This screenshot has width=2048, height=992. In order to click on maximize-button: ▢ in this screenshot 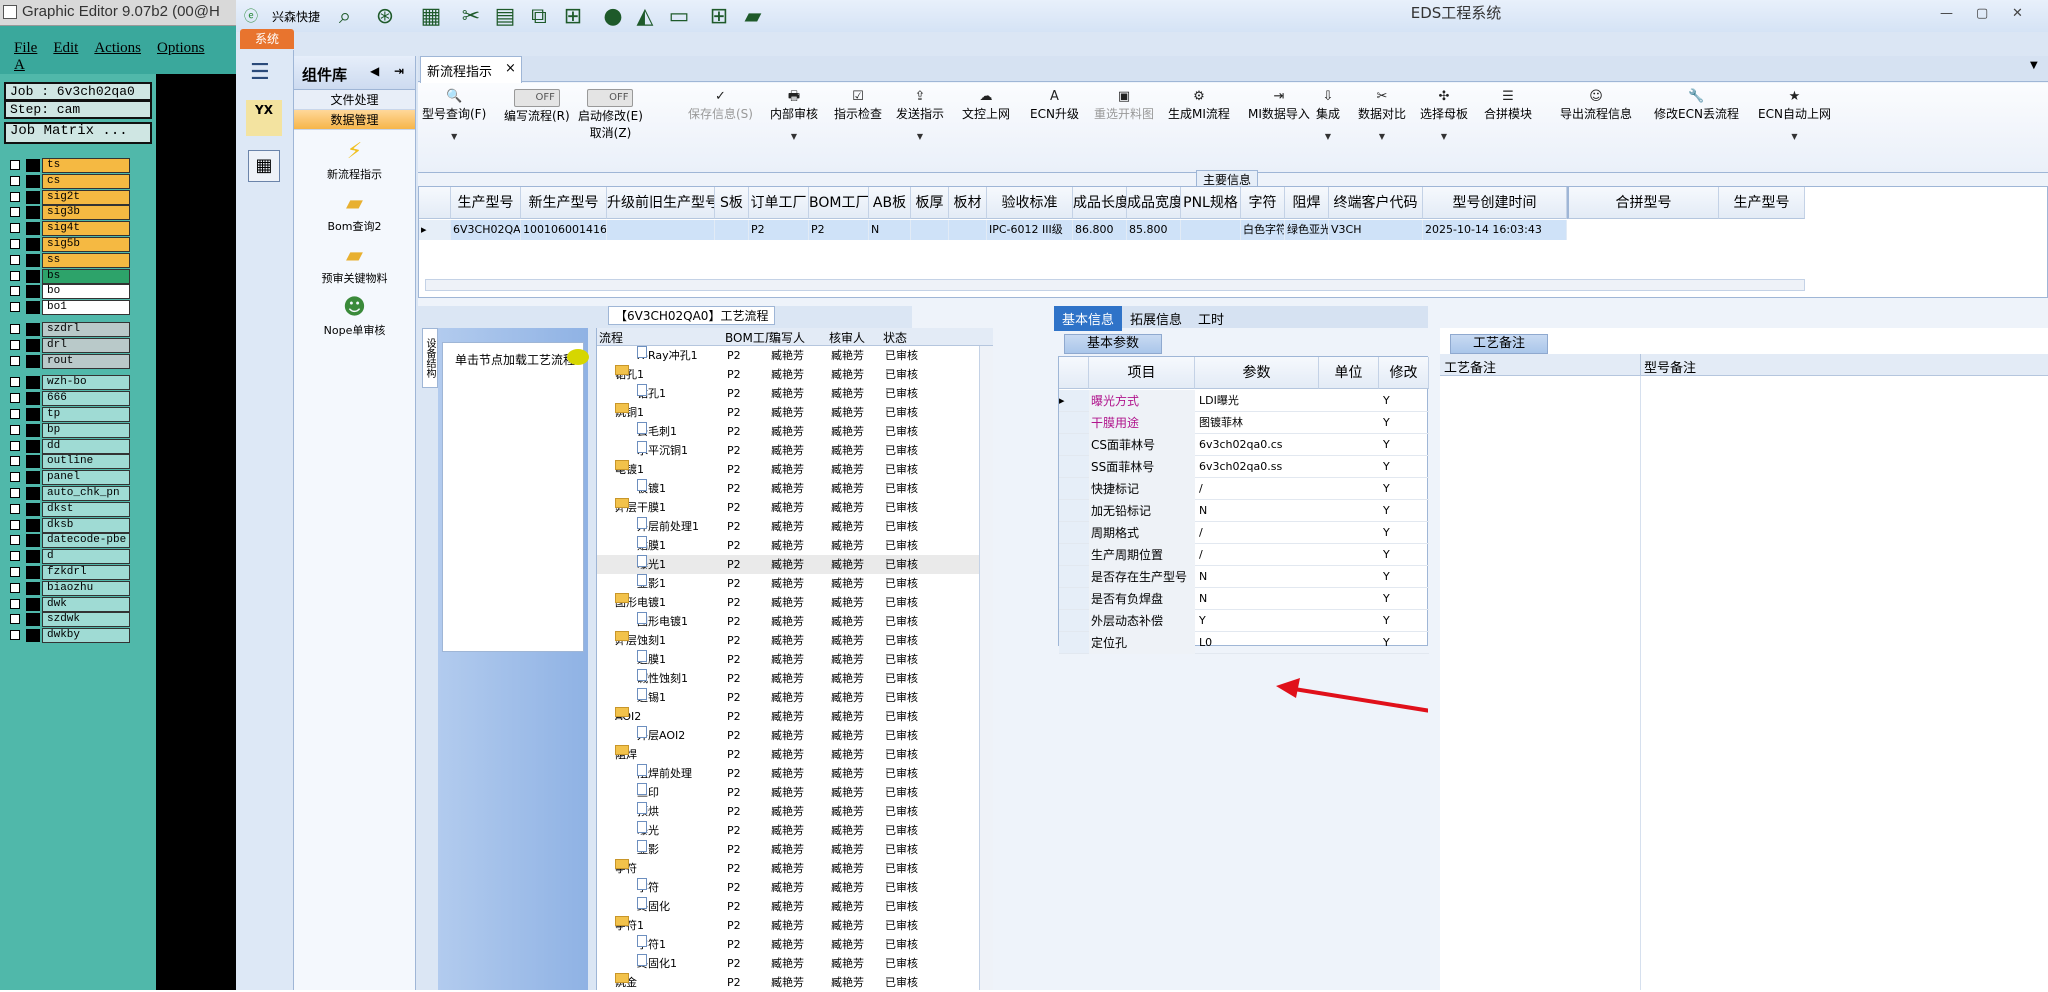, I will do `click(1982, 13)`.